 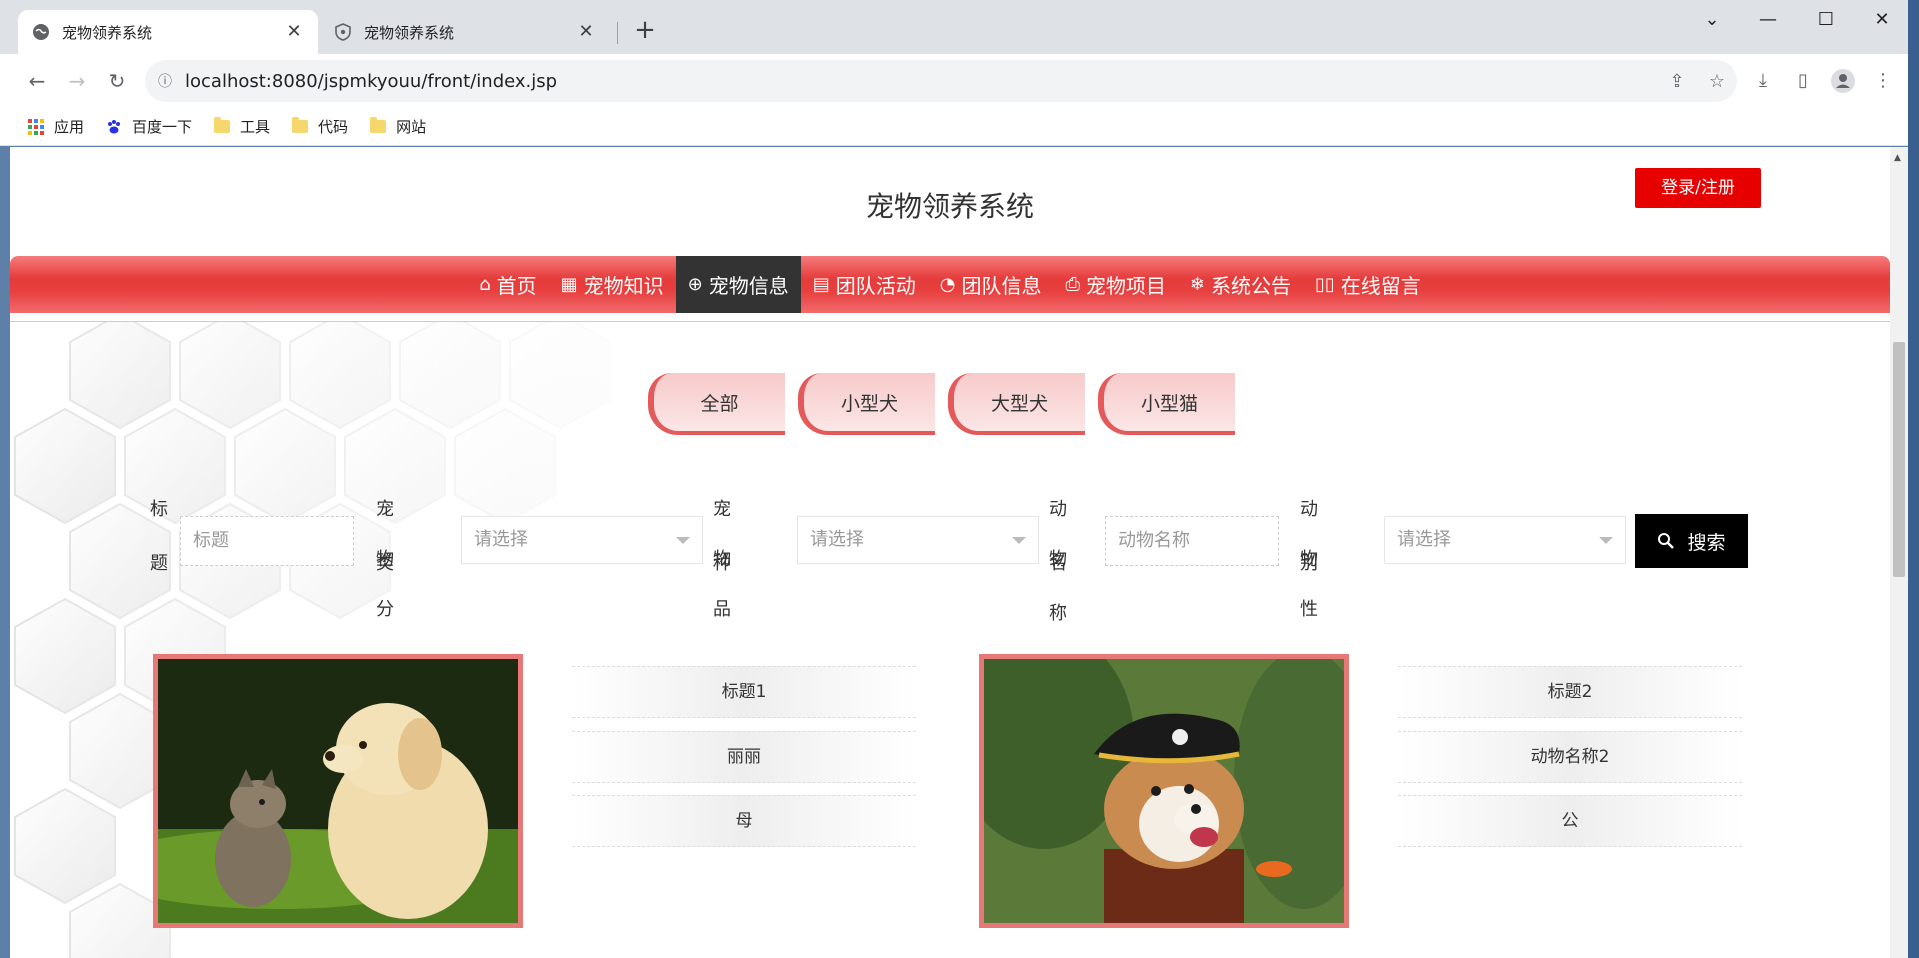 I want to click on bookmark-folder-tools: 工具, so click(x=242, y=126).